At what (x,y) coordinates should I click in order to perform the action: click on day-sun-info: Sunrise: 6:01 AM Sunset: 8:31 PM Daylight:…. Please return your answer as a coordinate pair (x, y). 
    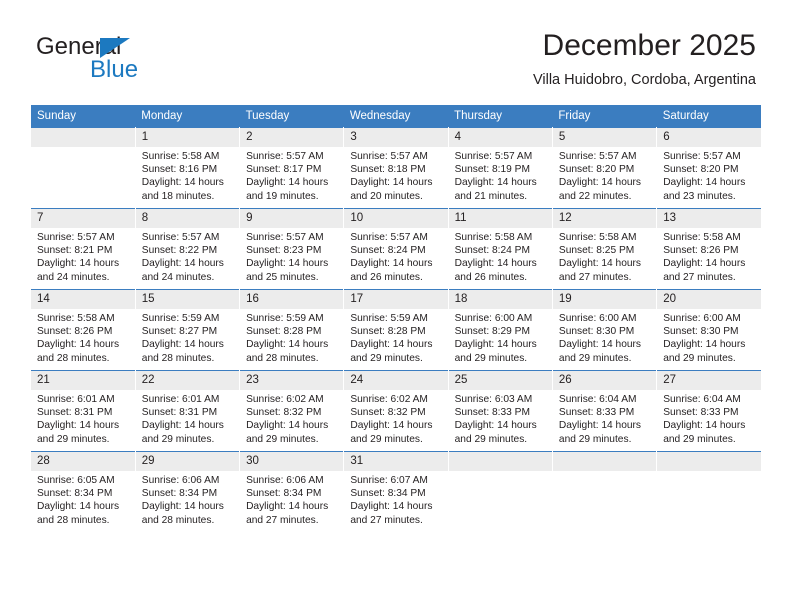
    Looking at the image, I should click on (187, 418).